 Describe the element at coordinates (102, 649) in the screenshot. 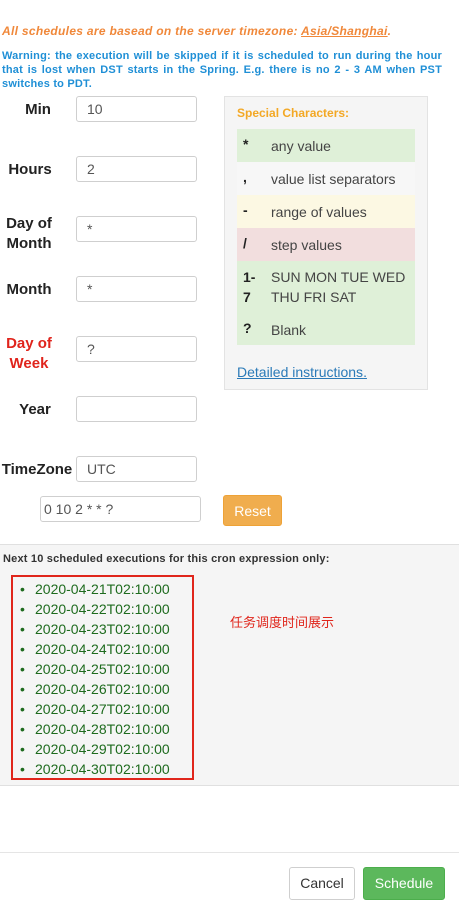

I see `execution-time: 2020-04-24T02:10:00` at that location.